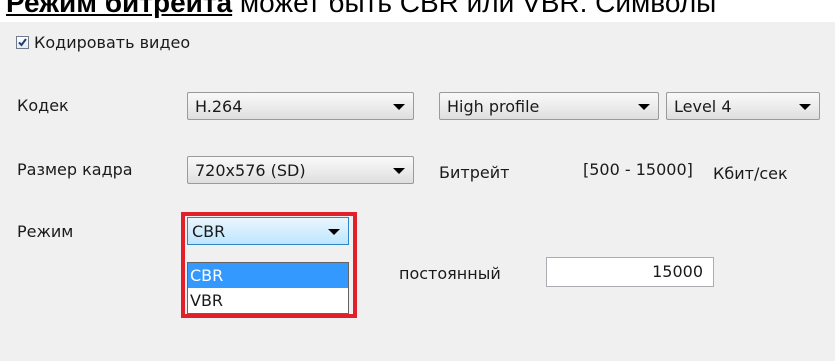 The image size is (835, 361). I want to click on codec-label: Кодек, so click(43, 105).